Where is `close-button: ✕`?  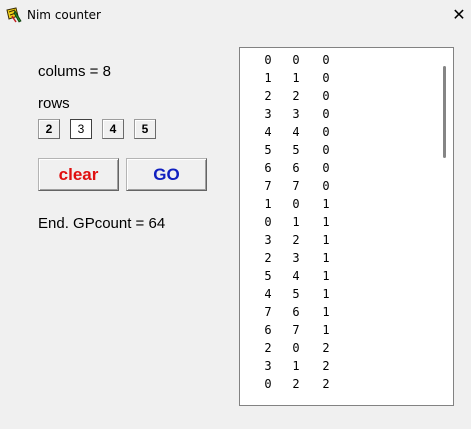
close-button: ✕ is located at coordinates (458, 15).